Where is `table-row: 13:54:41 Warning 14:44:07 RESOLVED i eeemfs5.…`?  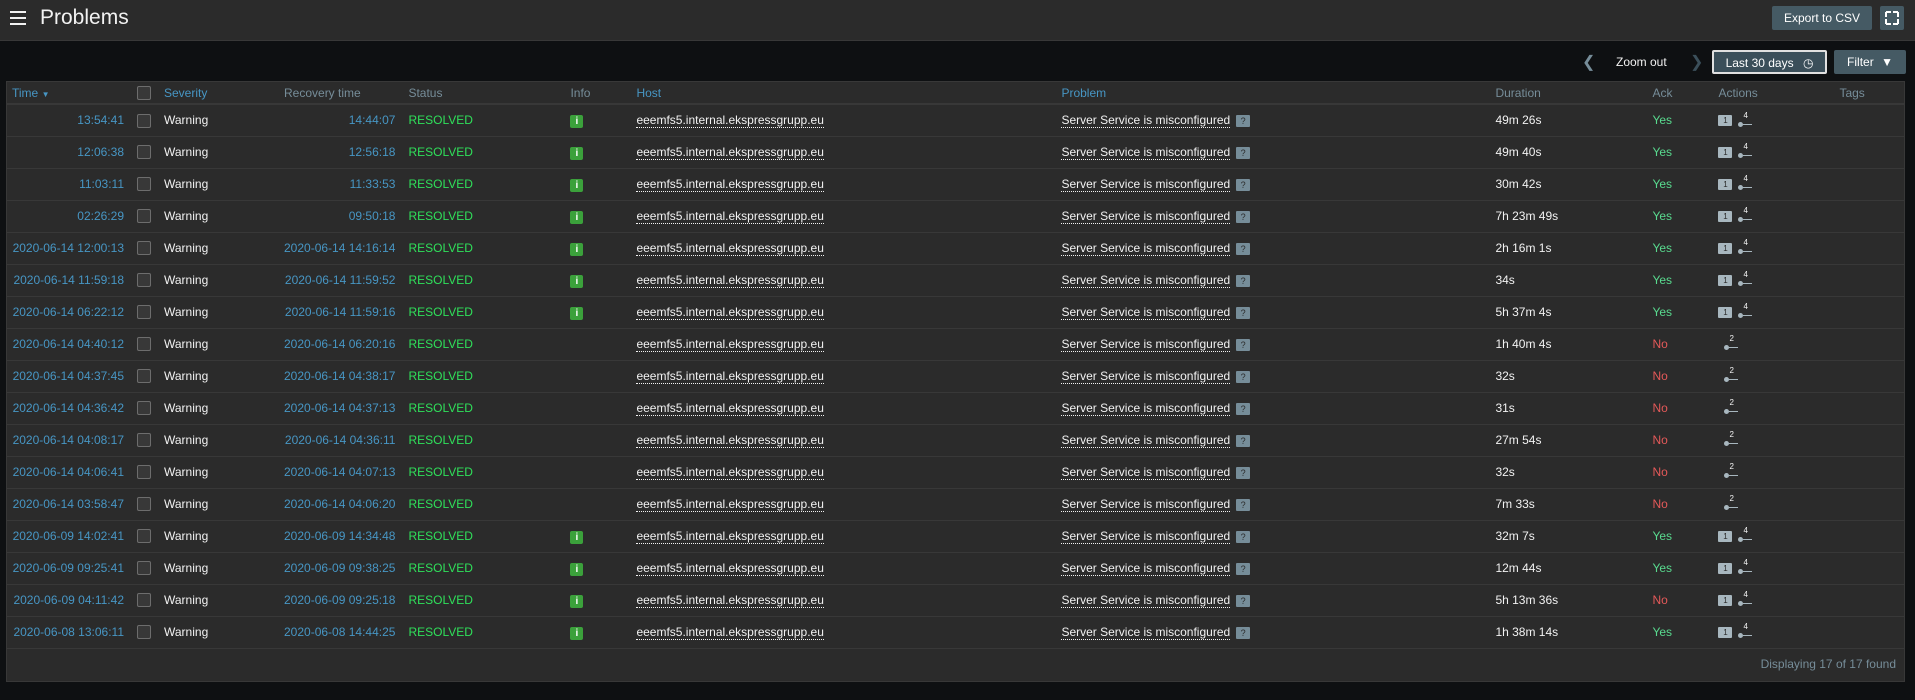 table-row: 13:54:41 Warning 14:44:07 RESOLVED i eeemfs5.… is located at coordinates (955, 120).